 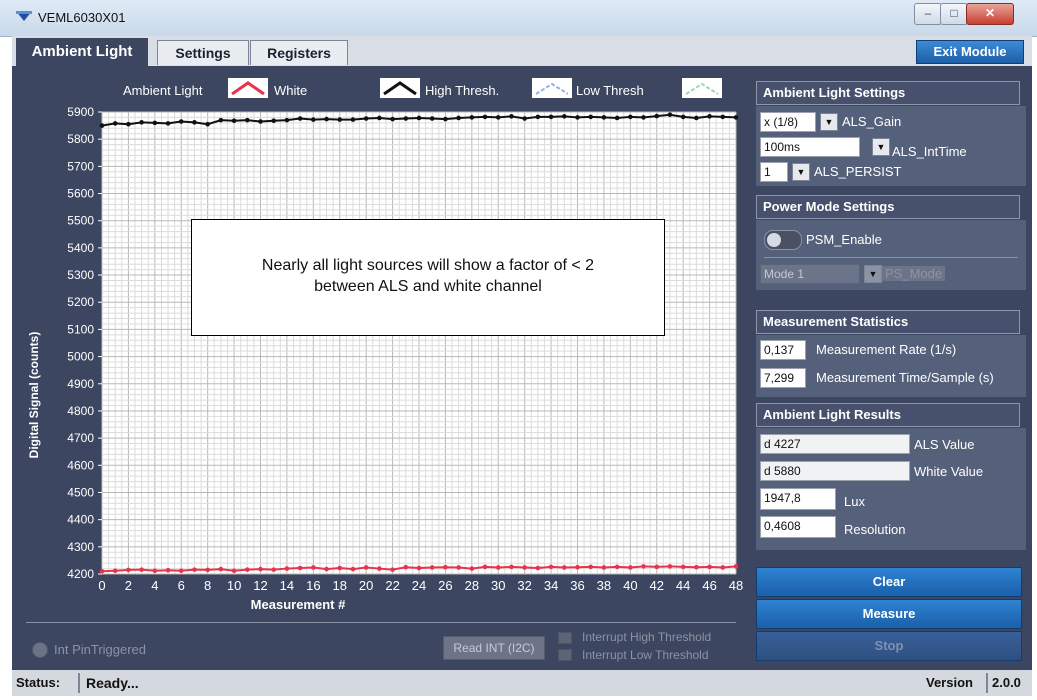 I want to click on y-tick-label: 4900, so click(x=80, y=384).